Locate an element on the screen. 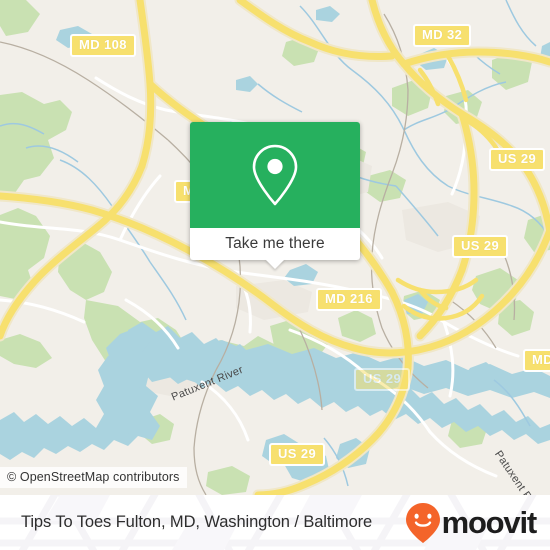 Image resolution: width=550 pixels, height=550 pixels. moovit-wordmark: moovit is located at coordinates (489, 522).